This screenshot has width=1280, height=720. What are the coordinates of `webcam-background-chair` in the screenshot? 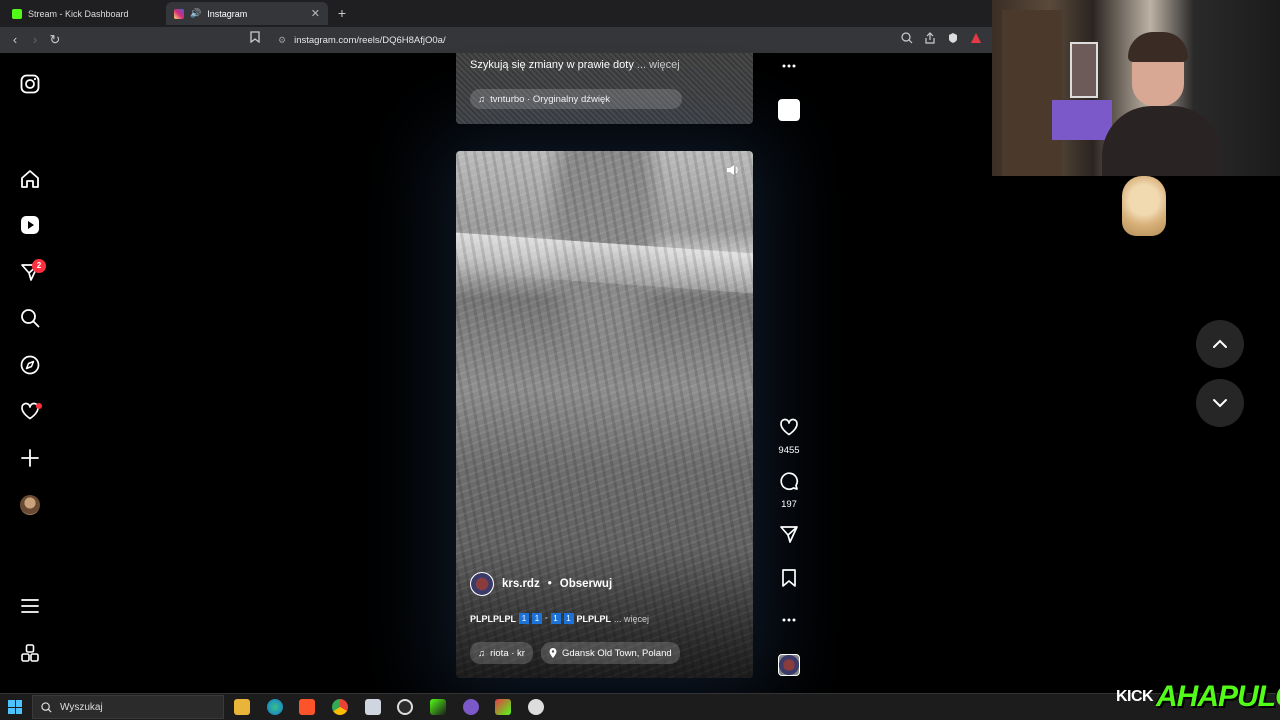 It's located at (1082, 120).